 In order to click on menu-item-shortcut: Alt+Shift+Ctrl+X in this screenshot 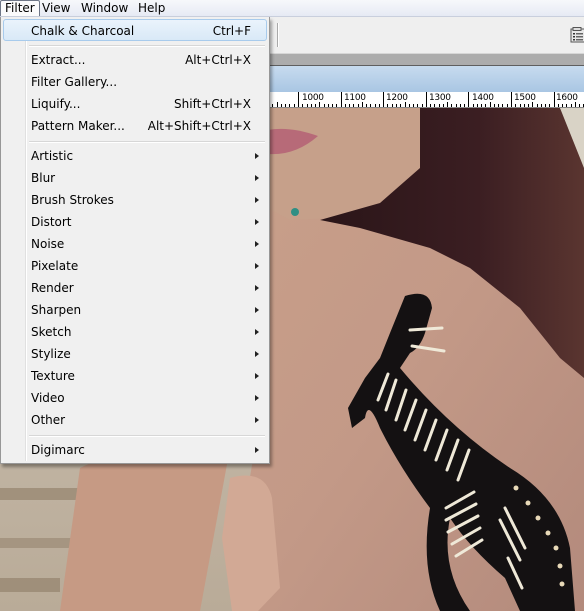, I will do `click(199, 126)`.